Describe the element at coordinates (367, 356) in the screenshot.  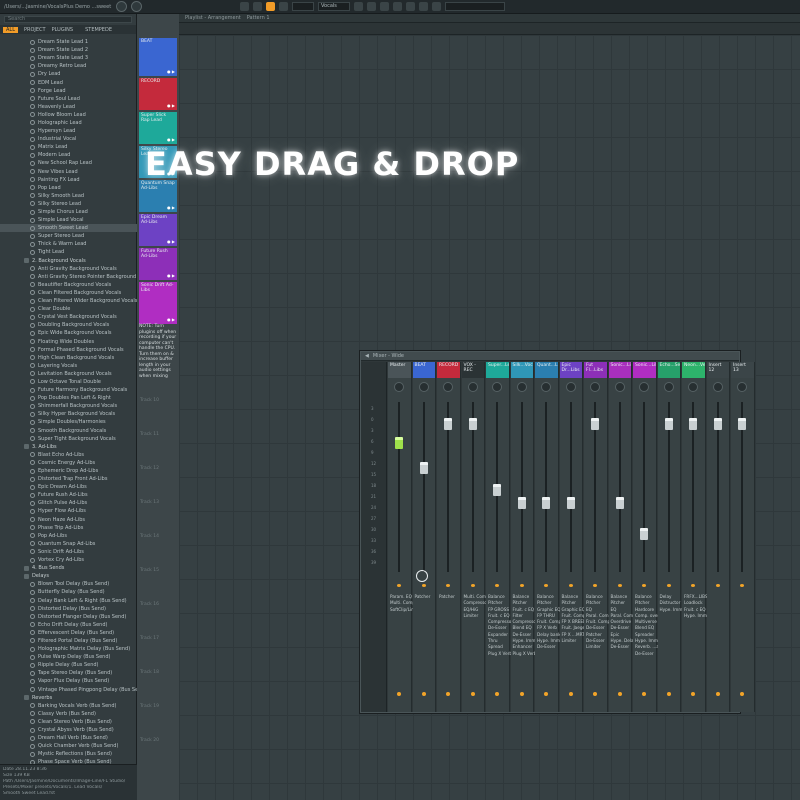
I see `mixer-menu-icon: ◀` at that location.